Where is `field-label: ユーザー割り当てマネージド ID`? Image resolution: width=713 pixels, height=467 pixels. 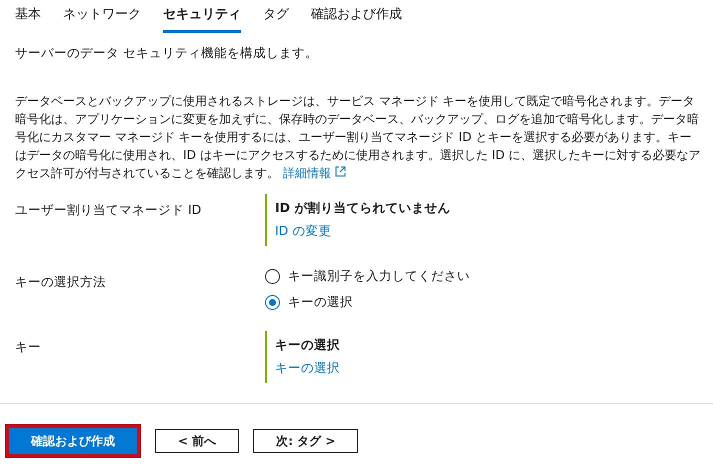
field-label: ユーザー割り当てマネージド ID is located at coordinates (108, 210).